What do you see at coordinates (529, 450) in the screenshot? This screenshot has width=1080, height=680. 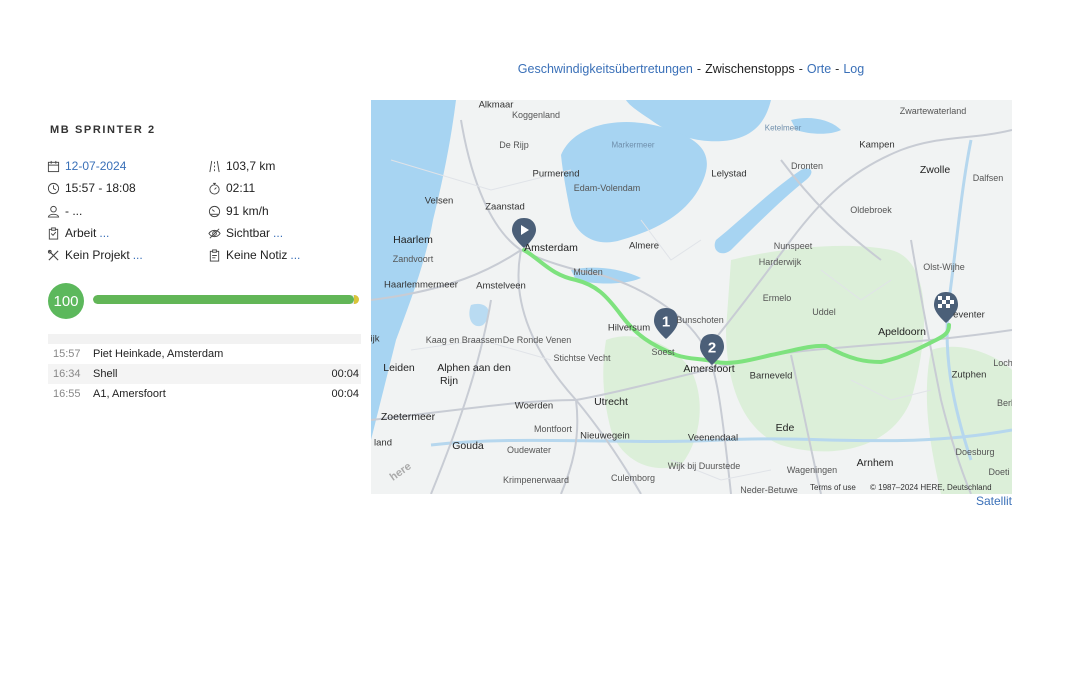 I see `map-label: Oudewater` at bounding box center [529, 450].